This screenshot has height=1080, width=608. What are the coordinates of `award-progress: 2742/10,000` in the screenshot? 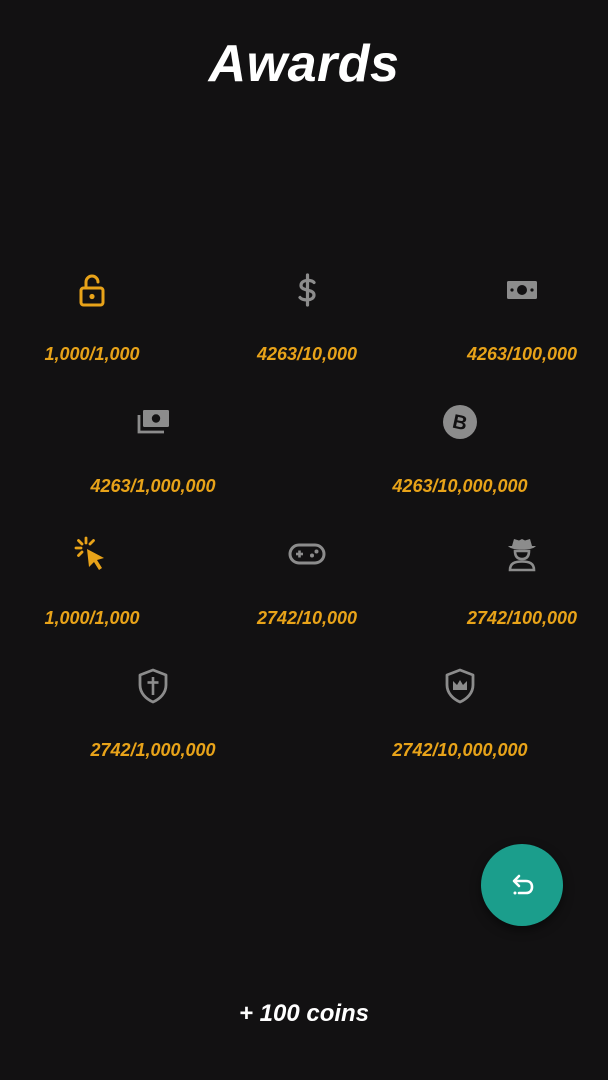 It's located at (307, 618).